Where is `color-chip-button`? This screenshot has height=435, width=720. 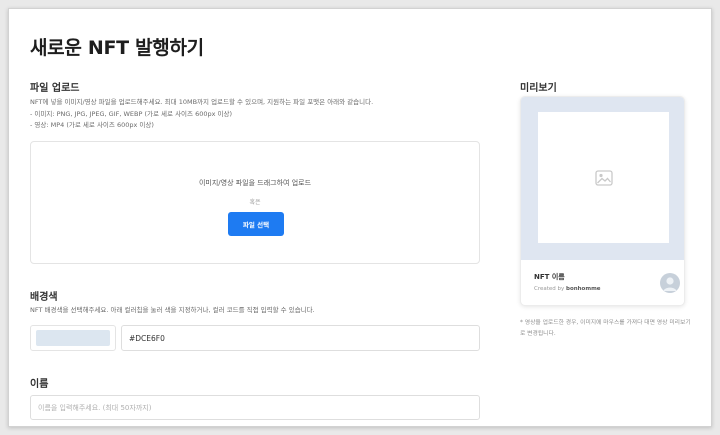 color-chip-button is located at coordinates (73, 338).